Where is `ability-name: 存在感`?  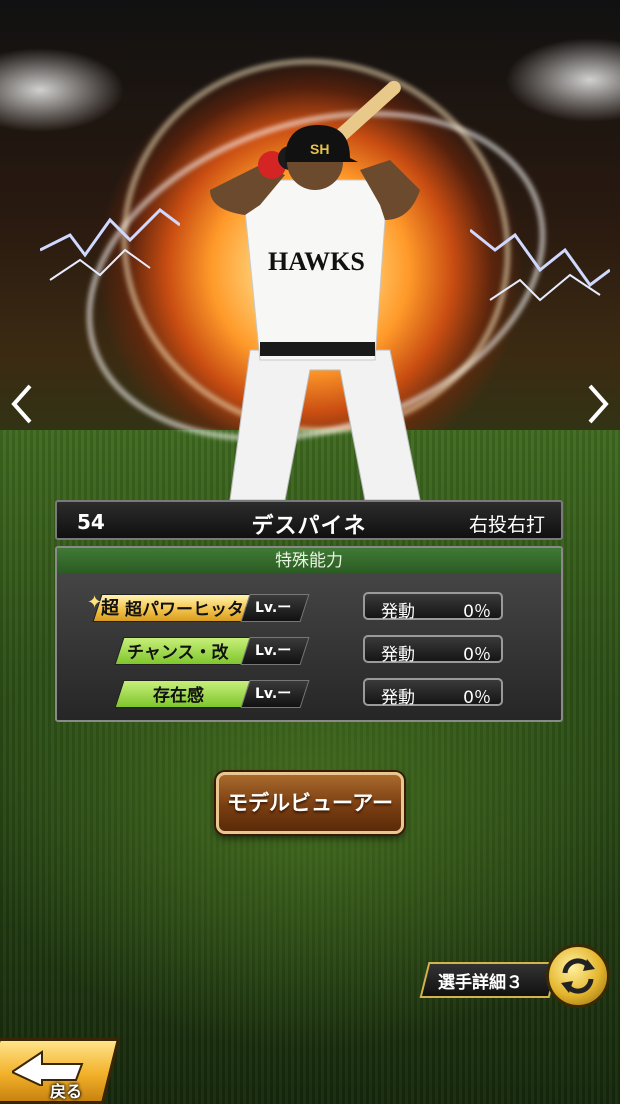 ability-name: 存在感 is located at coordinates (178, 696).